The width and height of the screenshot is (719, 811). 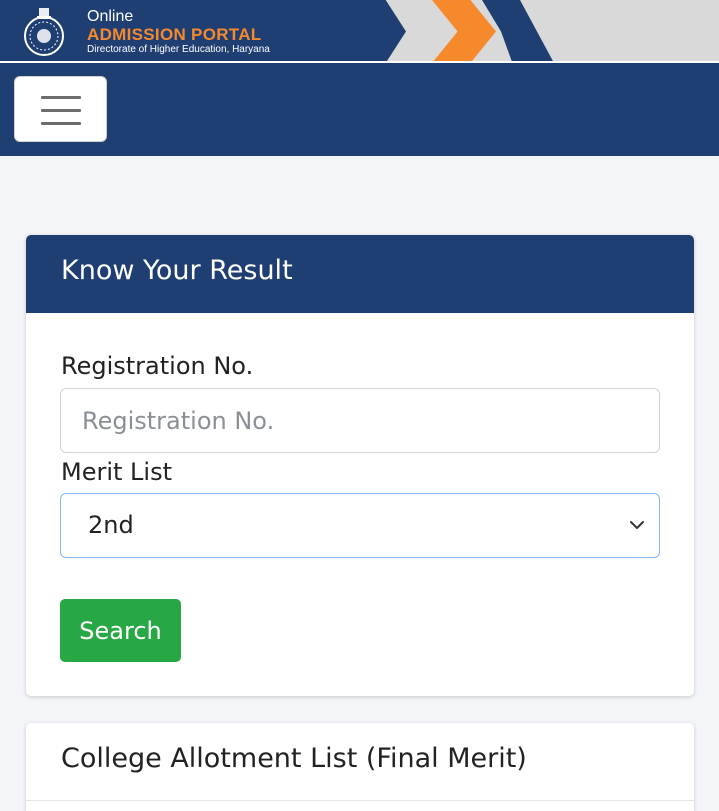 I want to click on card-title: College Allotment List (Final Merit), so click(x=360, y=762).